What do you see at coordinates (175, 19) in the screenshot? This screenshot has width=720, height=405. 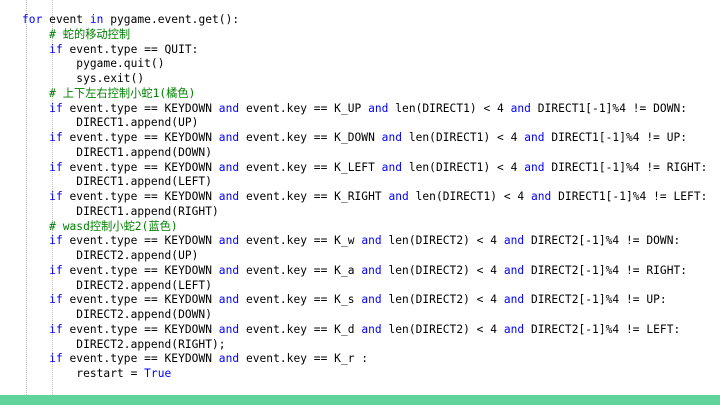 I see `code-text: pygame.event.get():` at bounding box center [175, 19].